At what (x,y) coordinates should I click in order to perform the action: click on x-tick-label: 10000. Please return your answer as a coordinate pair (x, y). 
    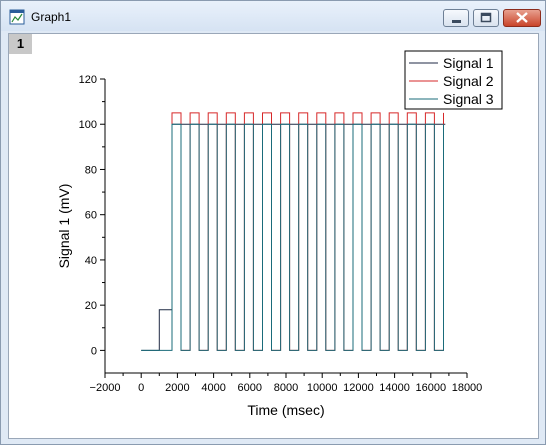
    Looking at the image, I should click on (322, 388).